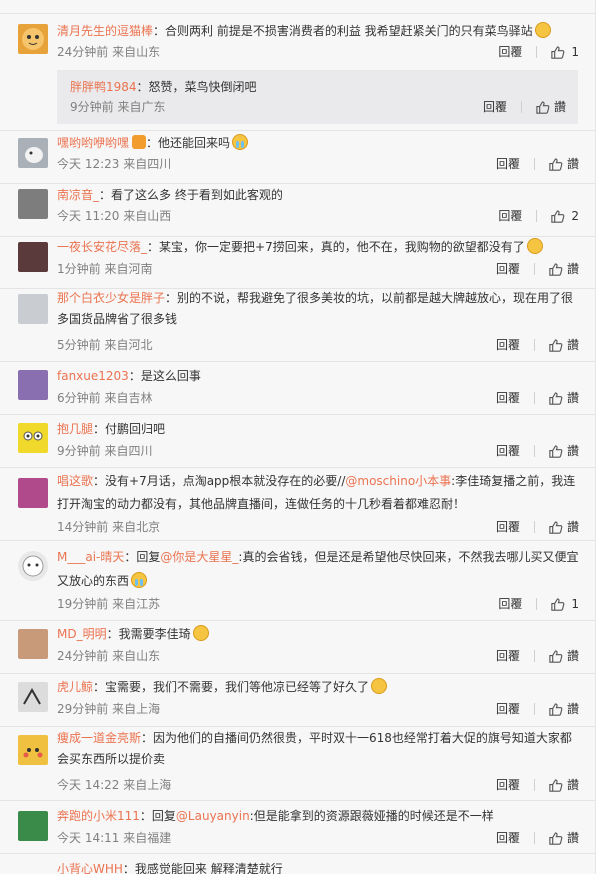 The image size is (604, 874). What do you see at coordinates (105, 398) in the screenshot?
I see `comment-meta: 6分钟前 来自吉林` at bounding box center [105, 398].